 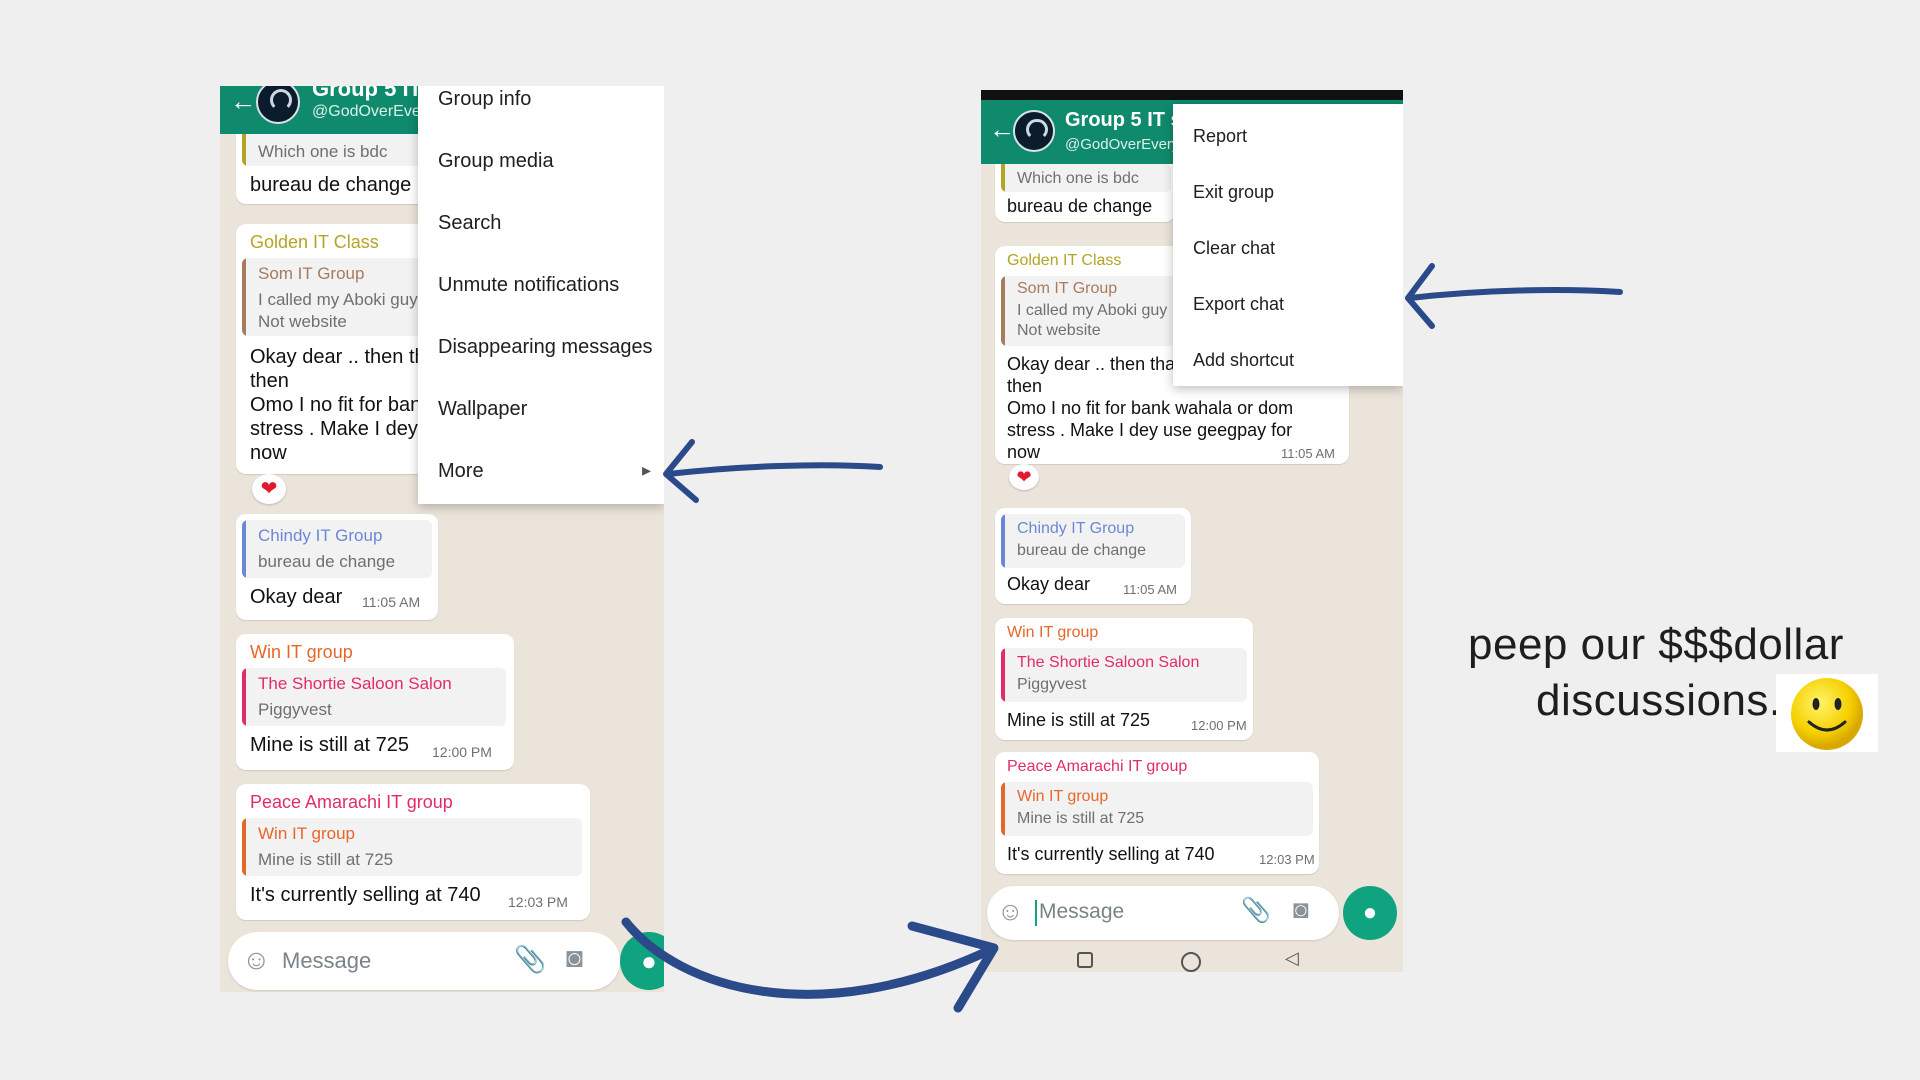 I want to click on menu-item-more: More, so click(x=541, y=479).